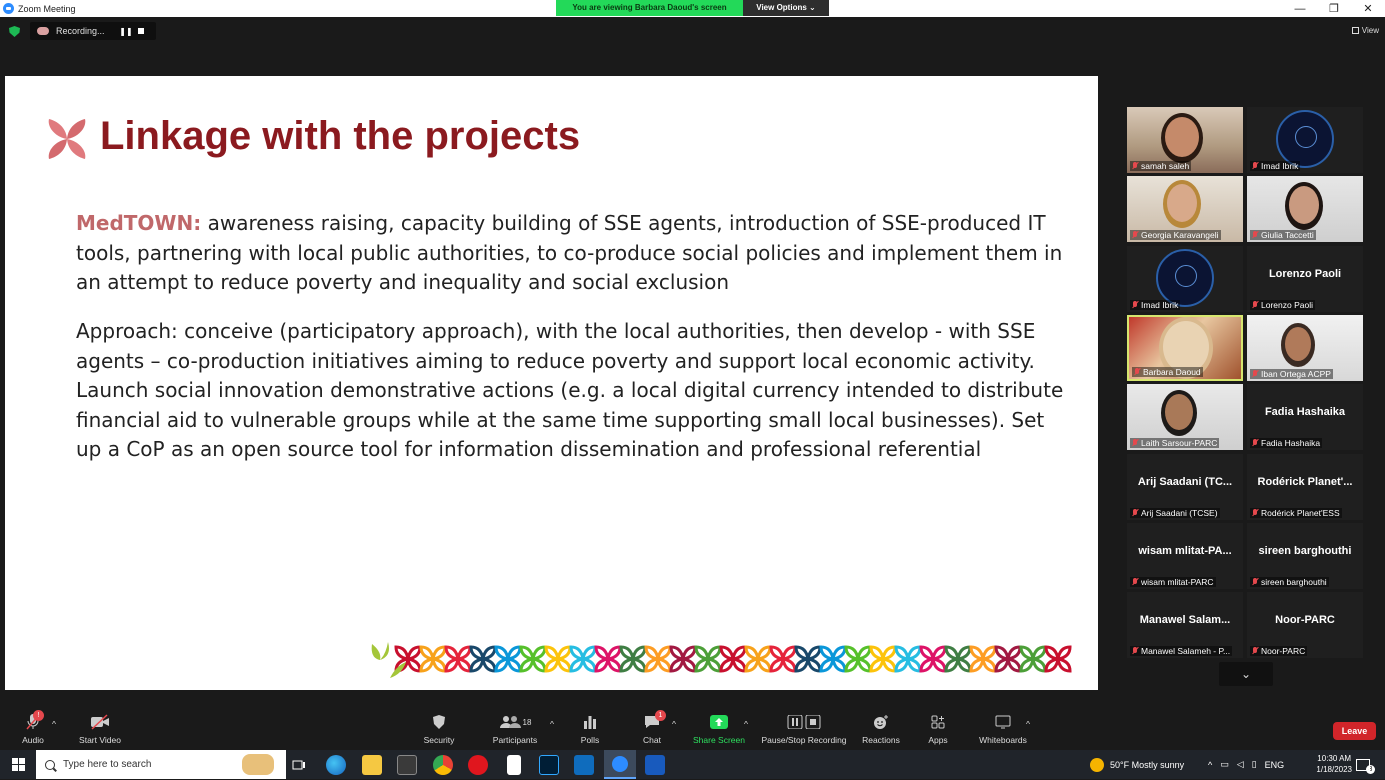 This screenshot has width=1385, height=780. Describe the element at coordinates (1305, 278) in the screenshot. I see `participant-tile: Lorenzo Paoli Lorenzo Paoli` at that location.